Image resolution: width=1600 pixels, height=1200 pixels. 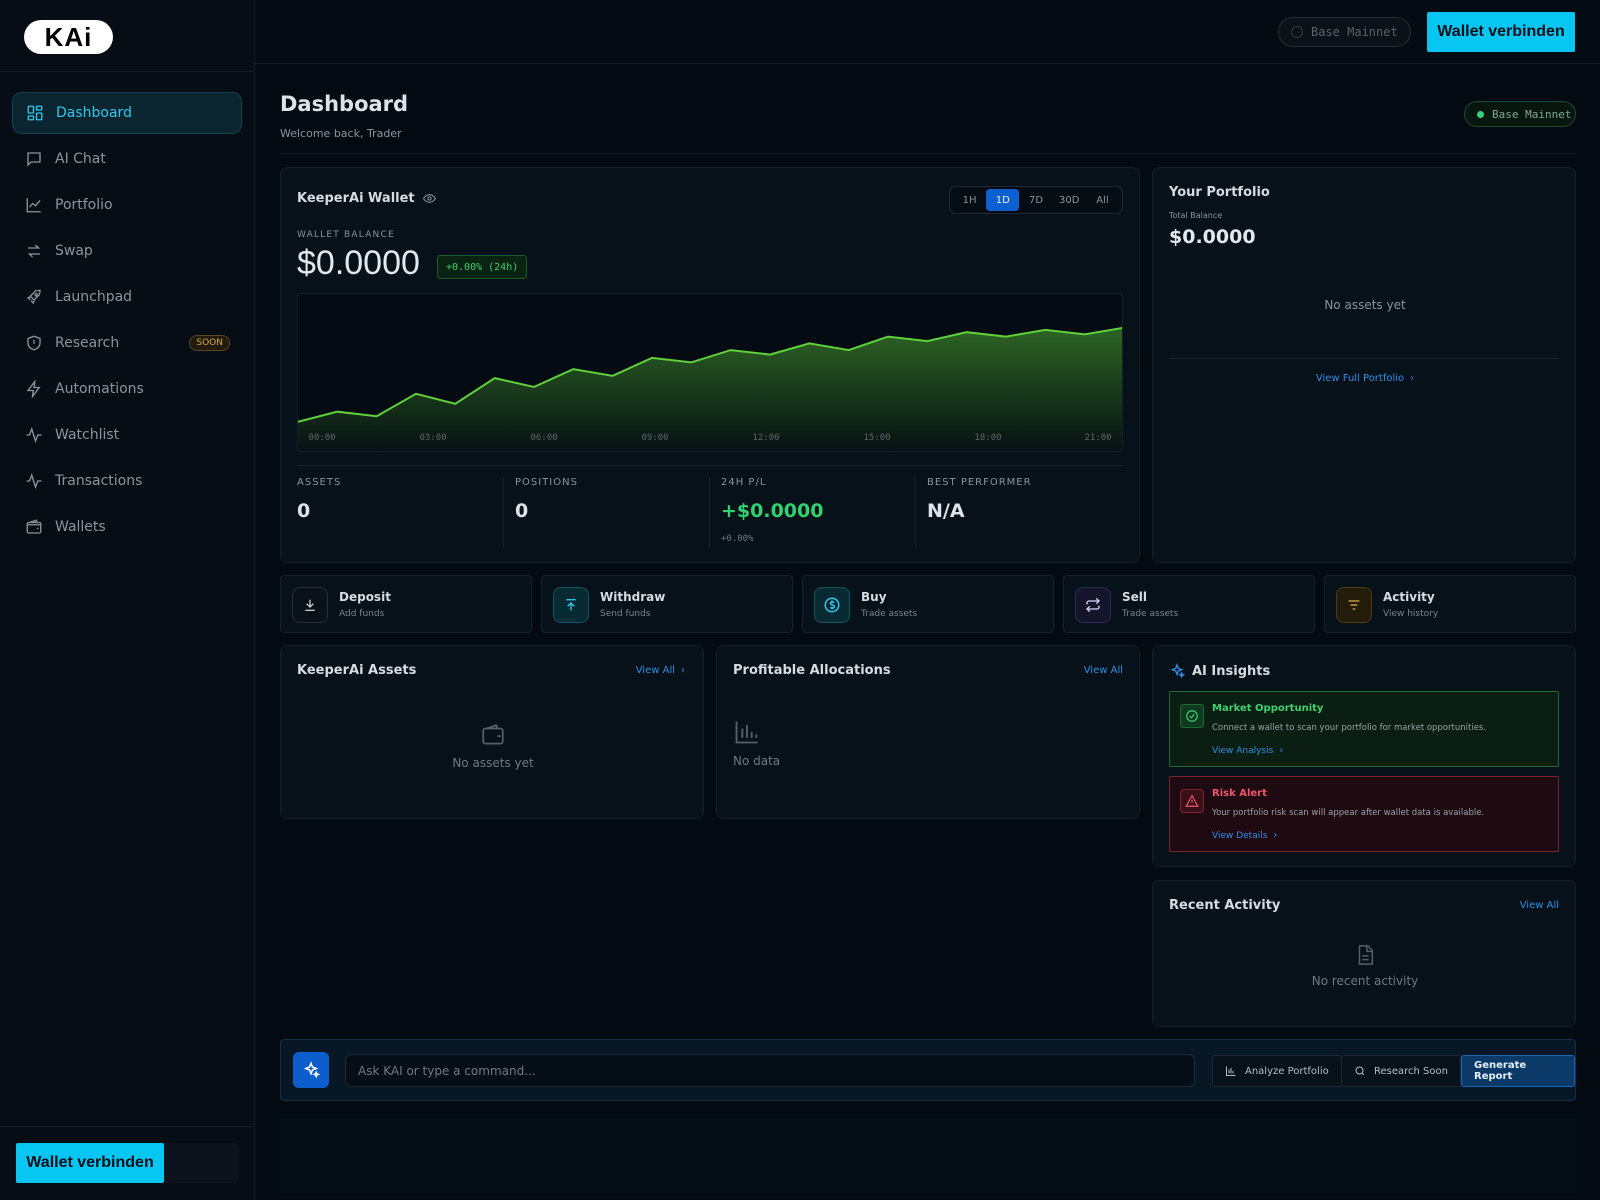 I want to click on wallet-icon, so click(x=493, y=734).